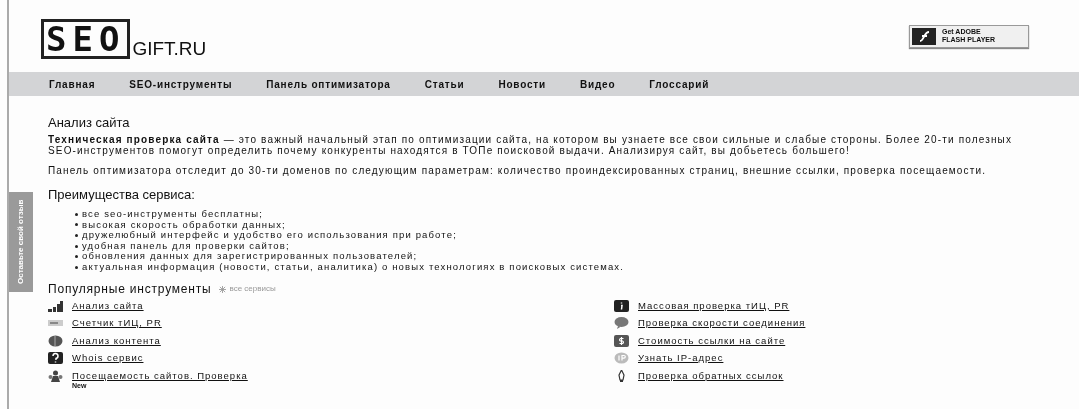  I want to click on tool-link: Стоимость ссылки на сайте, so click(712, 340).